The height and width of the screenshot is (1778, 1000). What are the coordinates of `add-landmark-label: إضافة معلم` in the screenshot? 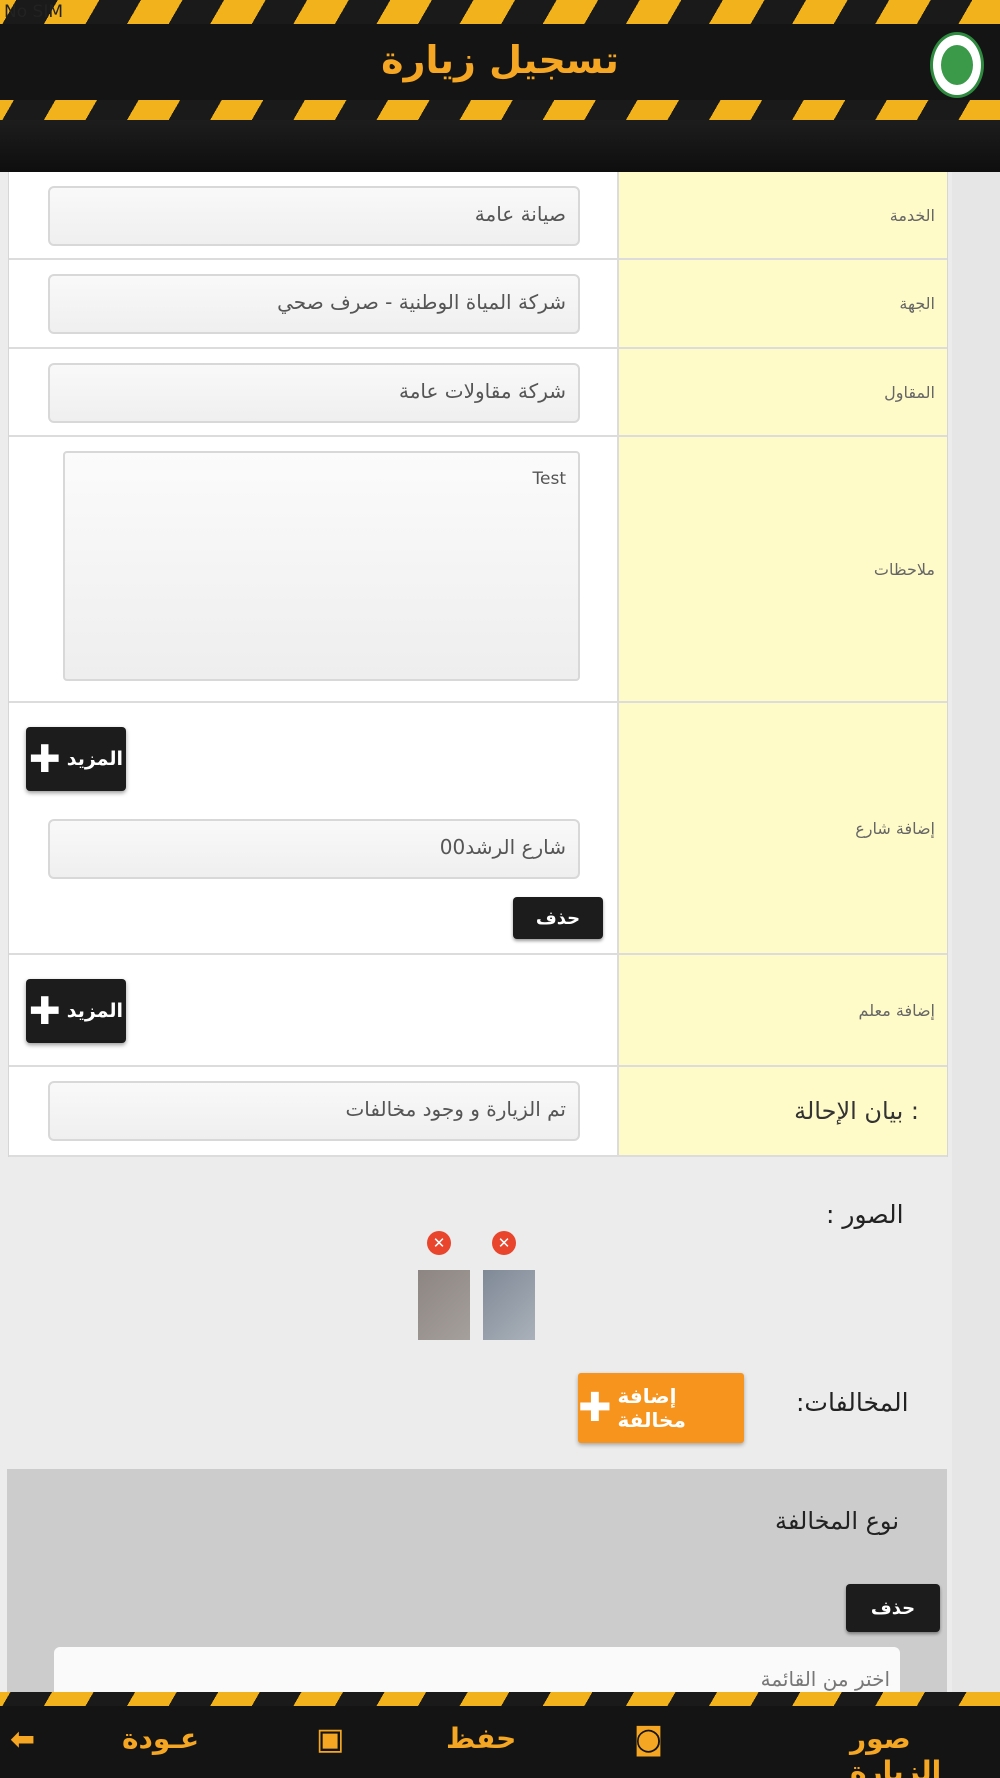 It's located at (783, 1010).